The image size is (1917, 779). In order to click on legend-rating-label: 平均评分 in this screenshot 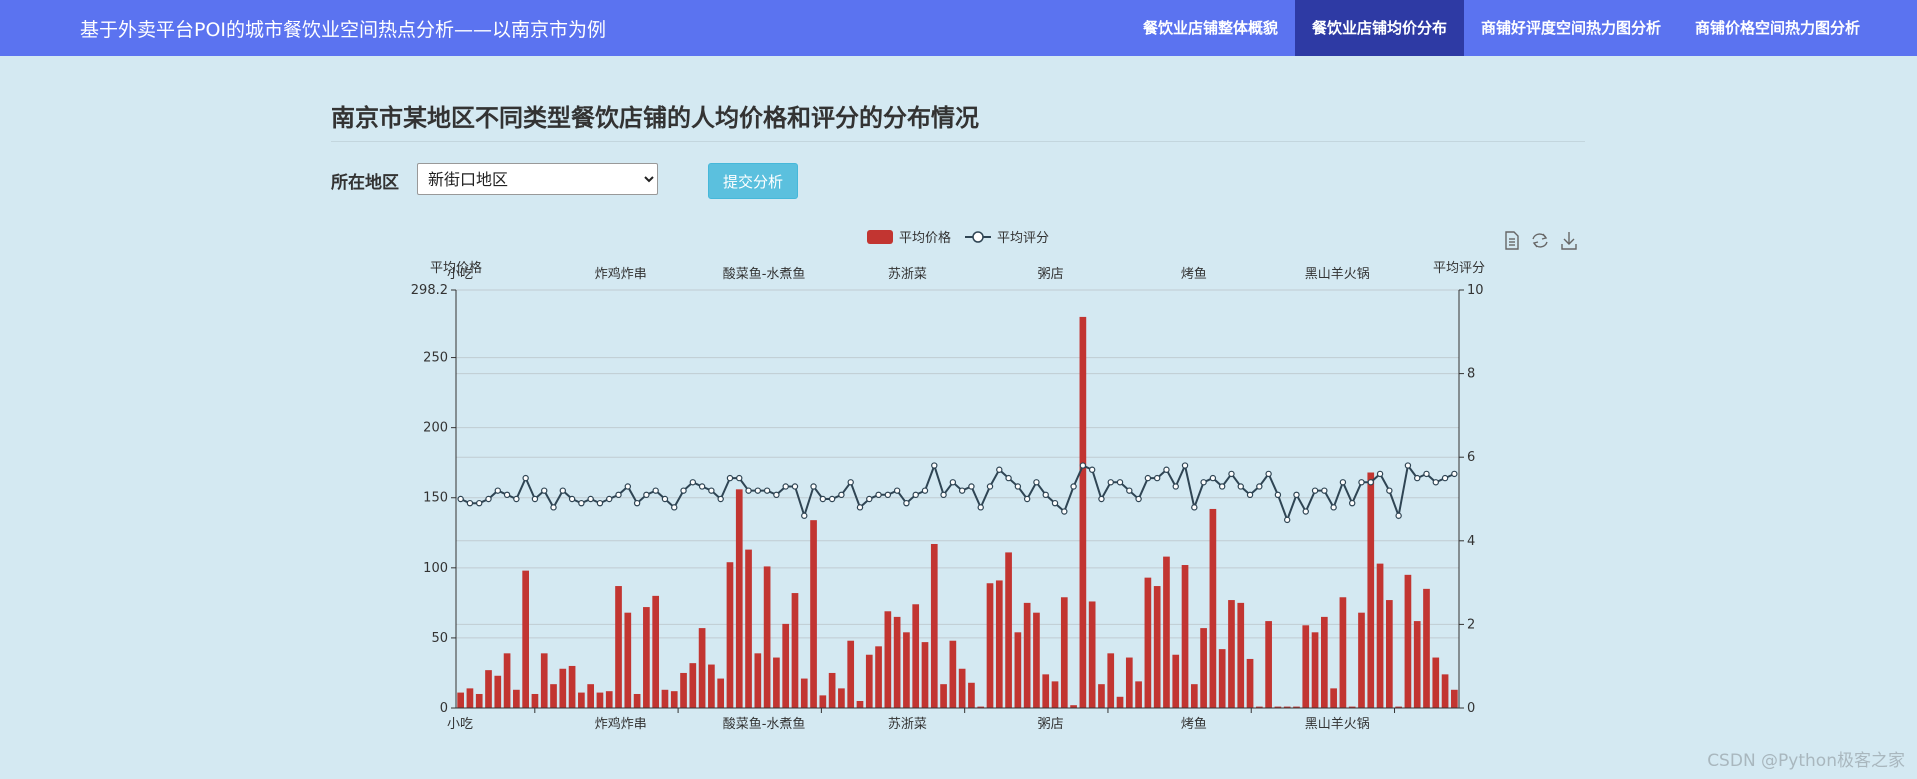, I will do `click(1023, 238)`.